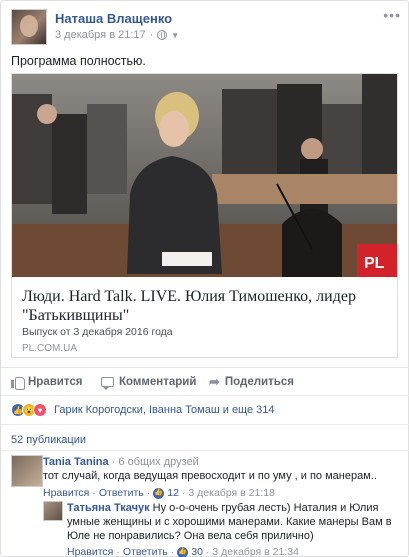  Describe the element at coordinates (173, 493) in the screenshot. I see `comment-like-count: 12` at that location.